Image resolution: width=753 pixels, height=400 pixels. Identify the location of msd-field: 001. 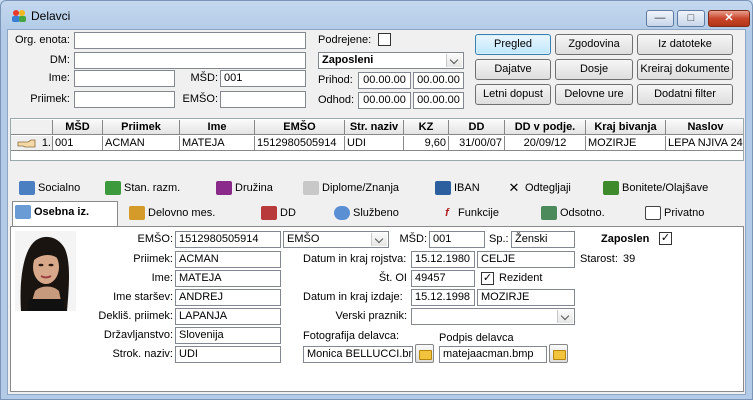
(457, 239).